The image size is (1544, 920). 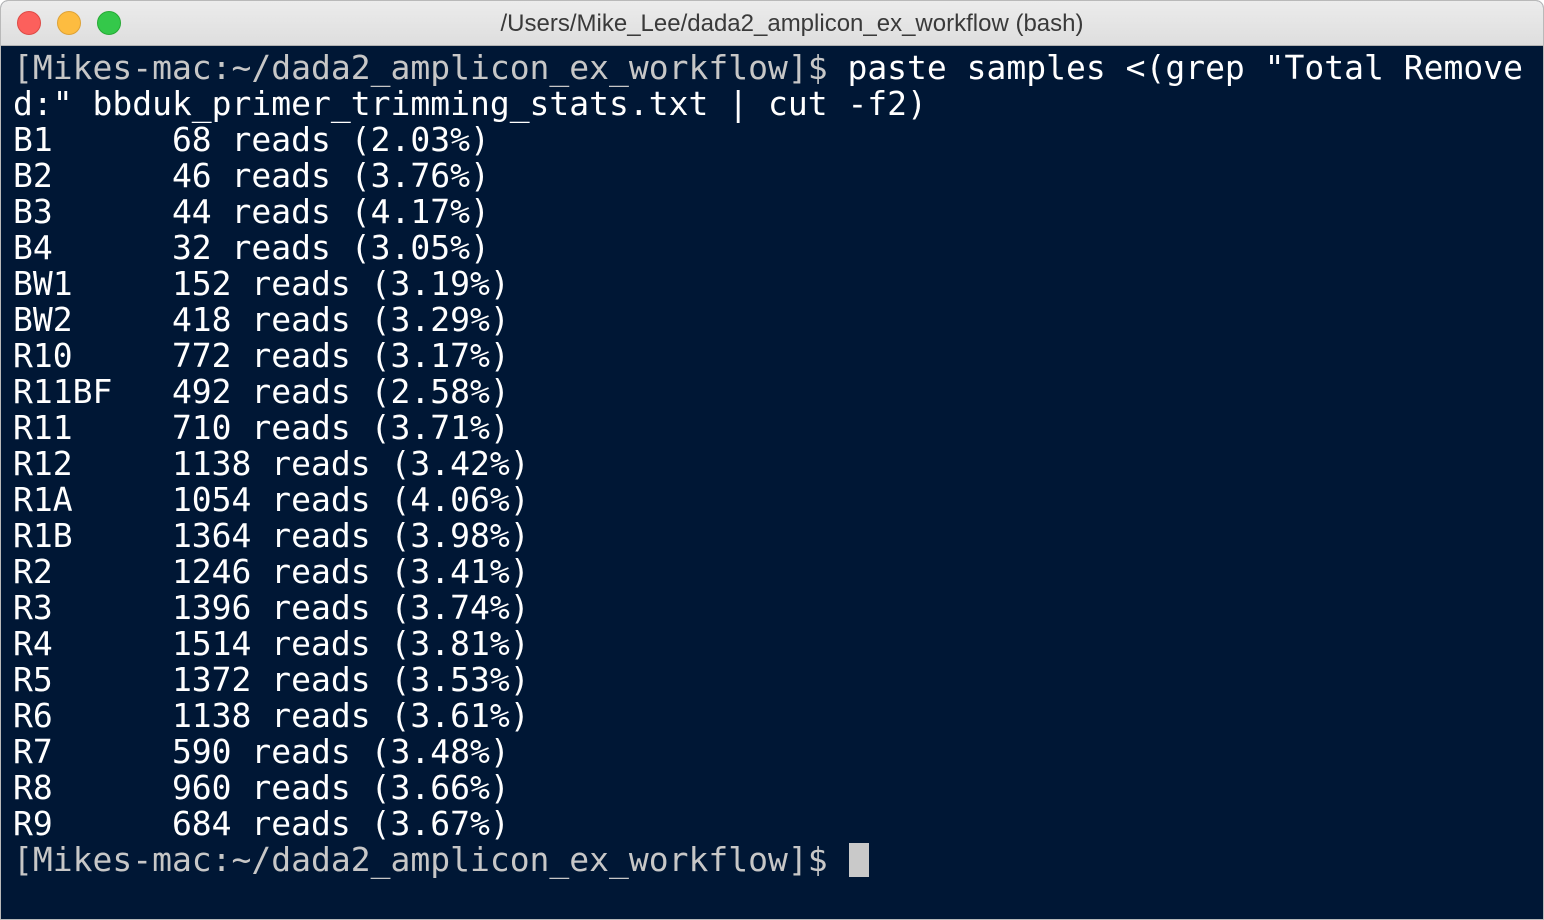 I want to click on output-line: B1 68 reads (2.03%), so click(x=251, y=139).